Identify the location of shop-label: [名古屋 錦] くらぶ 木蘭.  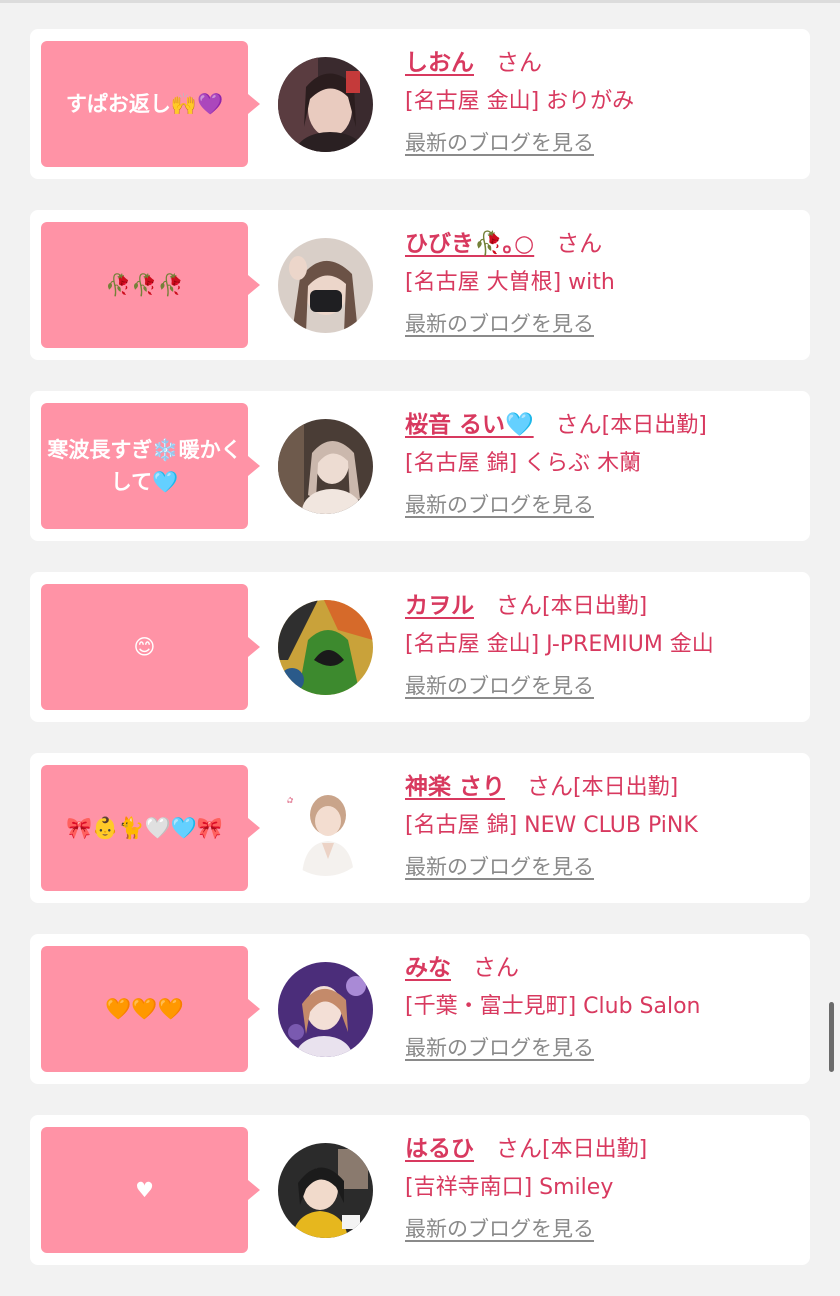
(523, 463).